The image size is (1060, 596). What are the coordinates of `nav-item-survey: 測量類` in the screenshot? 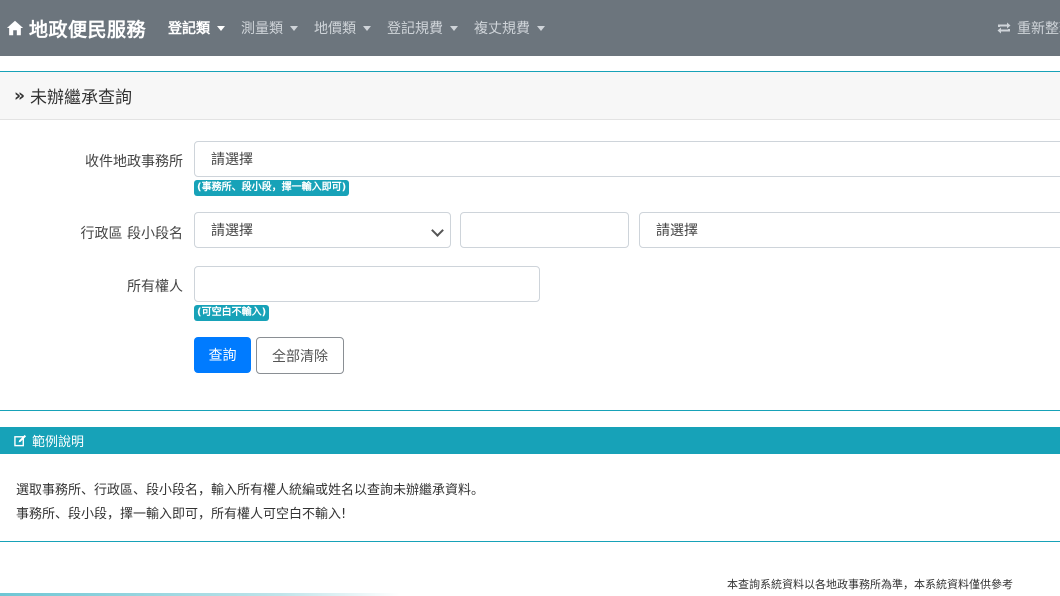 It's located at (270, 28).